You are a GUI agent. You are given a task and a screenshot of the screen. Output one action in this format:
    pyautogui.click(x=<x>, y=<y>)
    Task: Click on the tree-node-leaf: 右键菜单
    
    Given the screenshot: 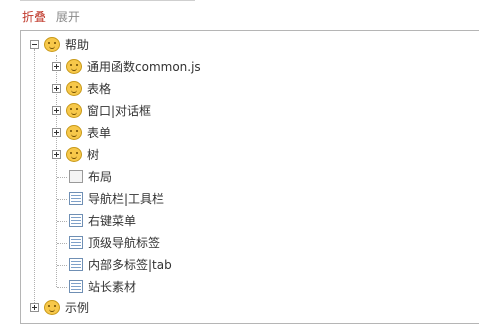 What is the action you would take?
    pyautogui.click(x=102, y=220)
    